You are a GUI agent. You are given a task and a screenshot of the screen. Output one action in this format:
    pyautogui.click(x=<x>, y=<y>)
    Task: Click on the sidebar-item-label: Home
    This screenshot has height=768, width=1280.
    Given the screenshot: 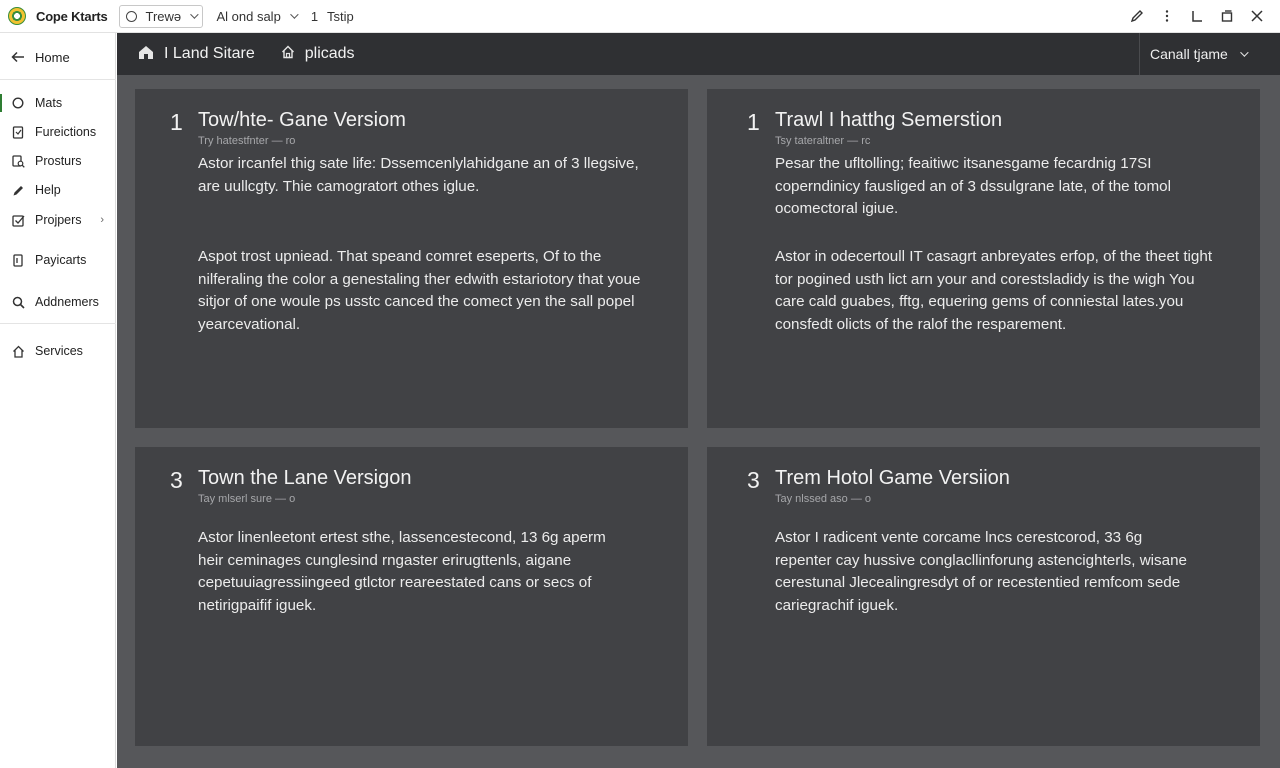 What is the action you would take?
    pyautogui.click(x=52, y=57)
    